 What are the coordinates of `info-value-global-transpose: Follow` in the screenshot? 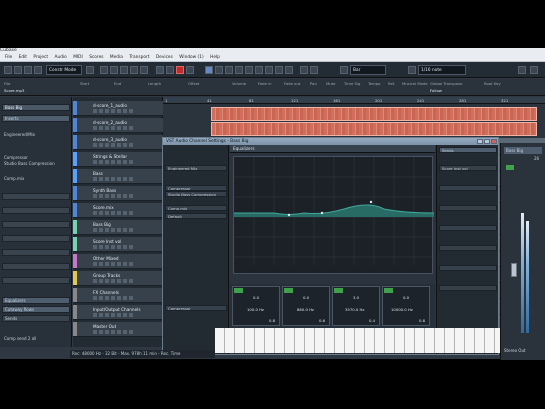 It's located at (436, 90).